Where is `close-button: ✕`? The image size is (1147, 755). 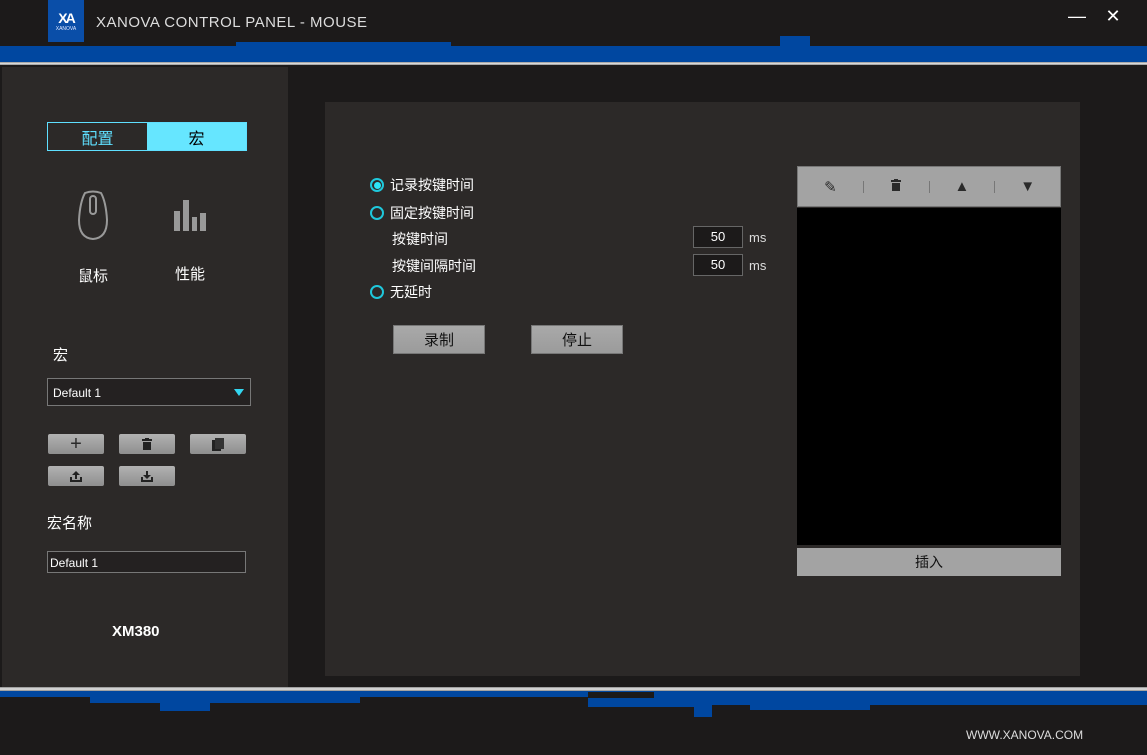
close-button: ✕ is located at coordinates (1113, 18).